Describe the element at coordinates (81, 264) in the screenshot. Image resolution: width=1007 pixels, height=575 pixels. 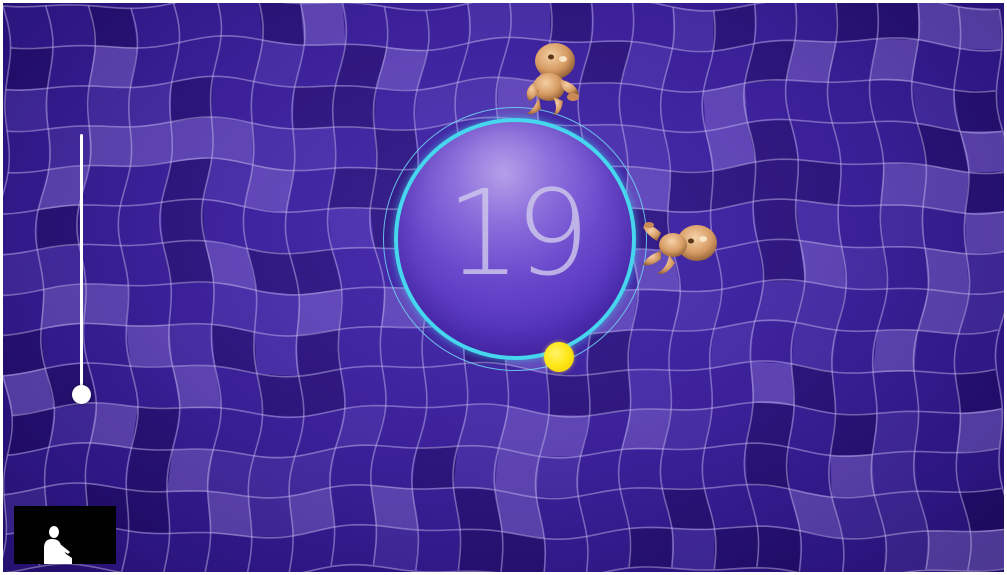
I see `power-slider-track` at that location.